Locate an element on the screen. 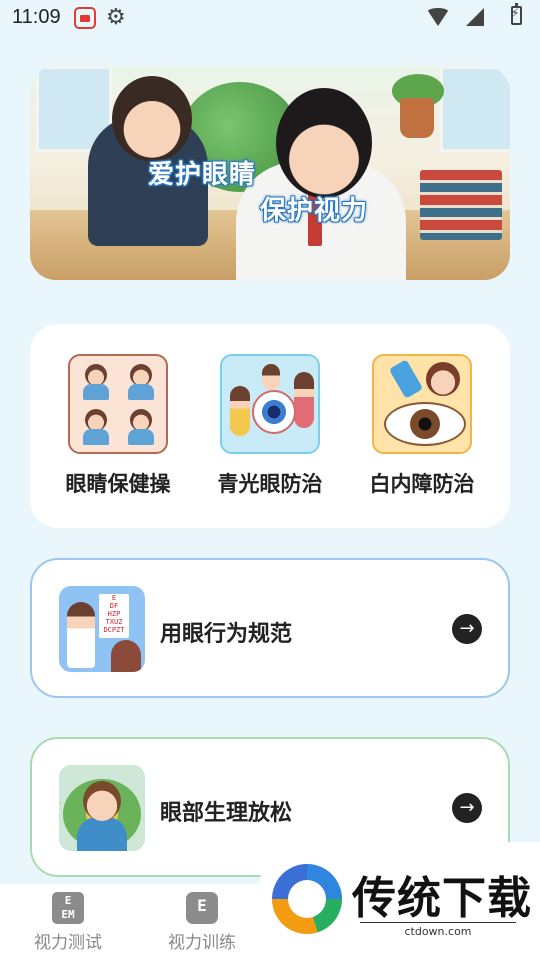  nav-label: 视力测试 is located at coordinates (68, 943).